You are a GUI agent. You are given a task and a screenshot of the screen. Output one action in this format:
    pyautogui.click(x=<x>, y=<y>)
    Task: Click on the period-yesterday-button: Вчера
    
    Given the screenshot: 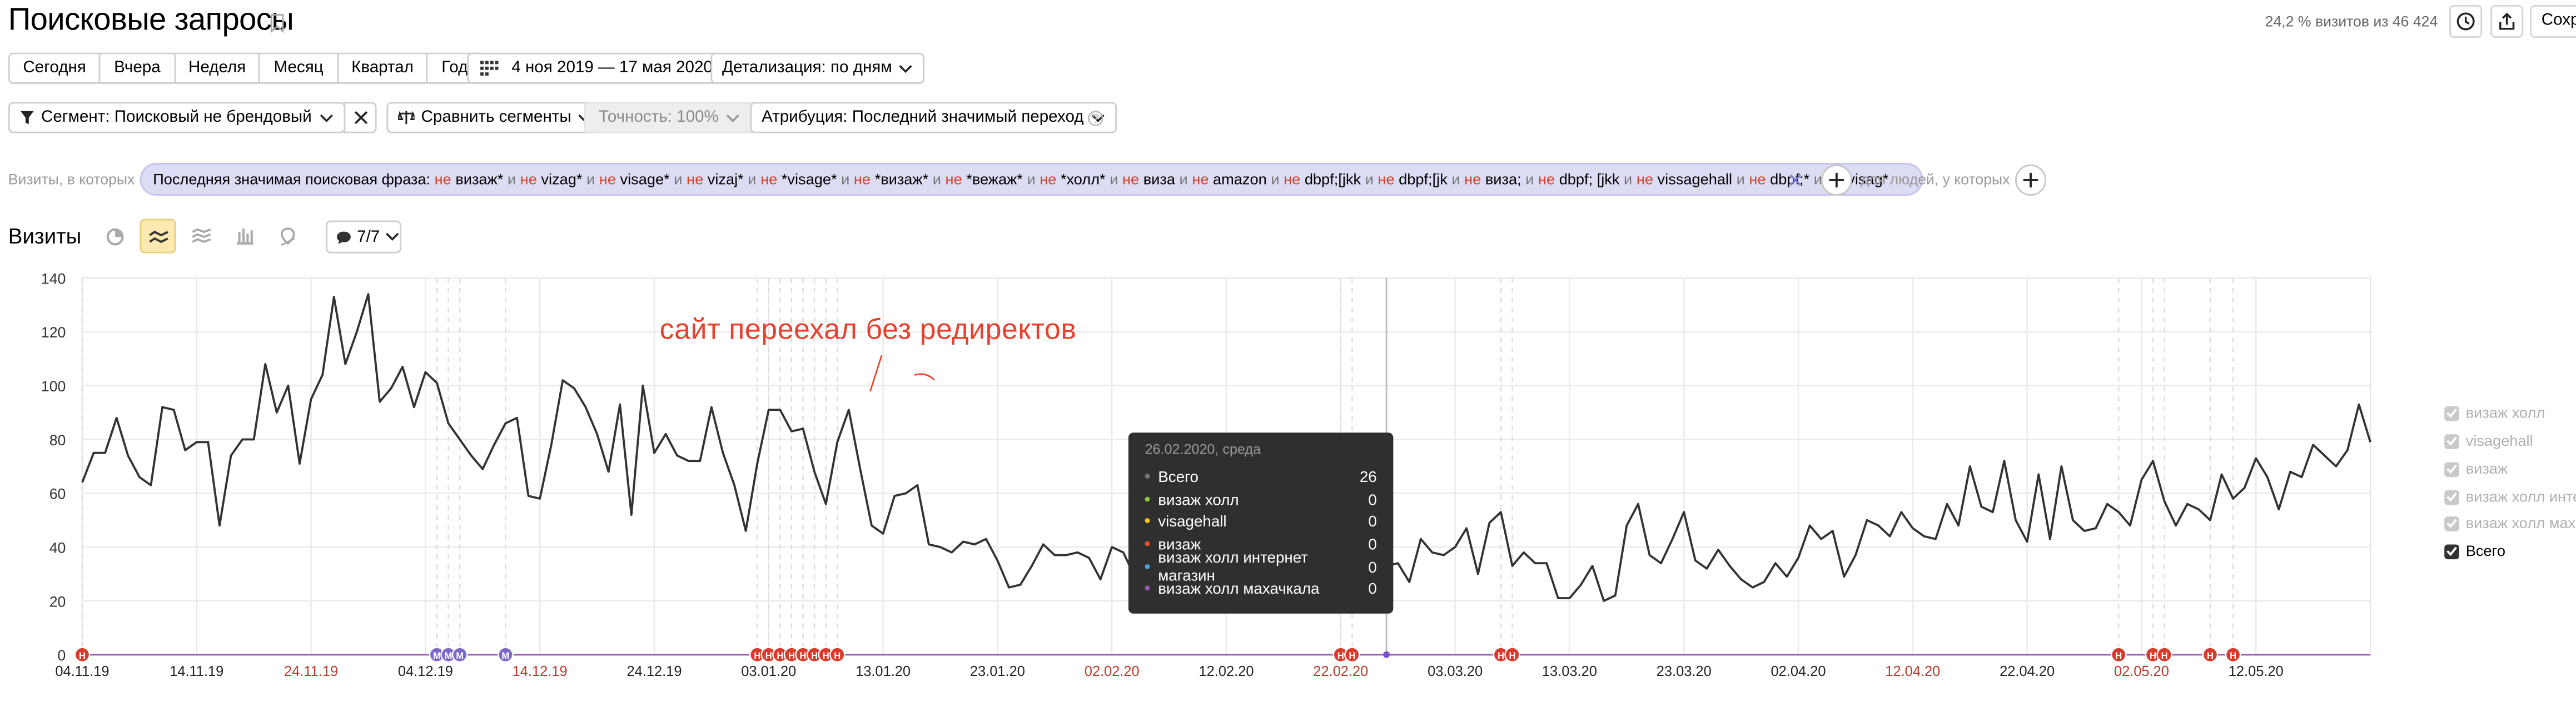 What is the action you would take?
    pyautogui.click(x=139, y=68)
    